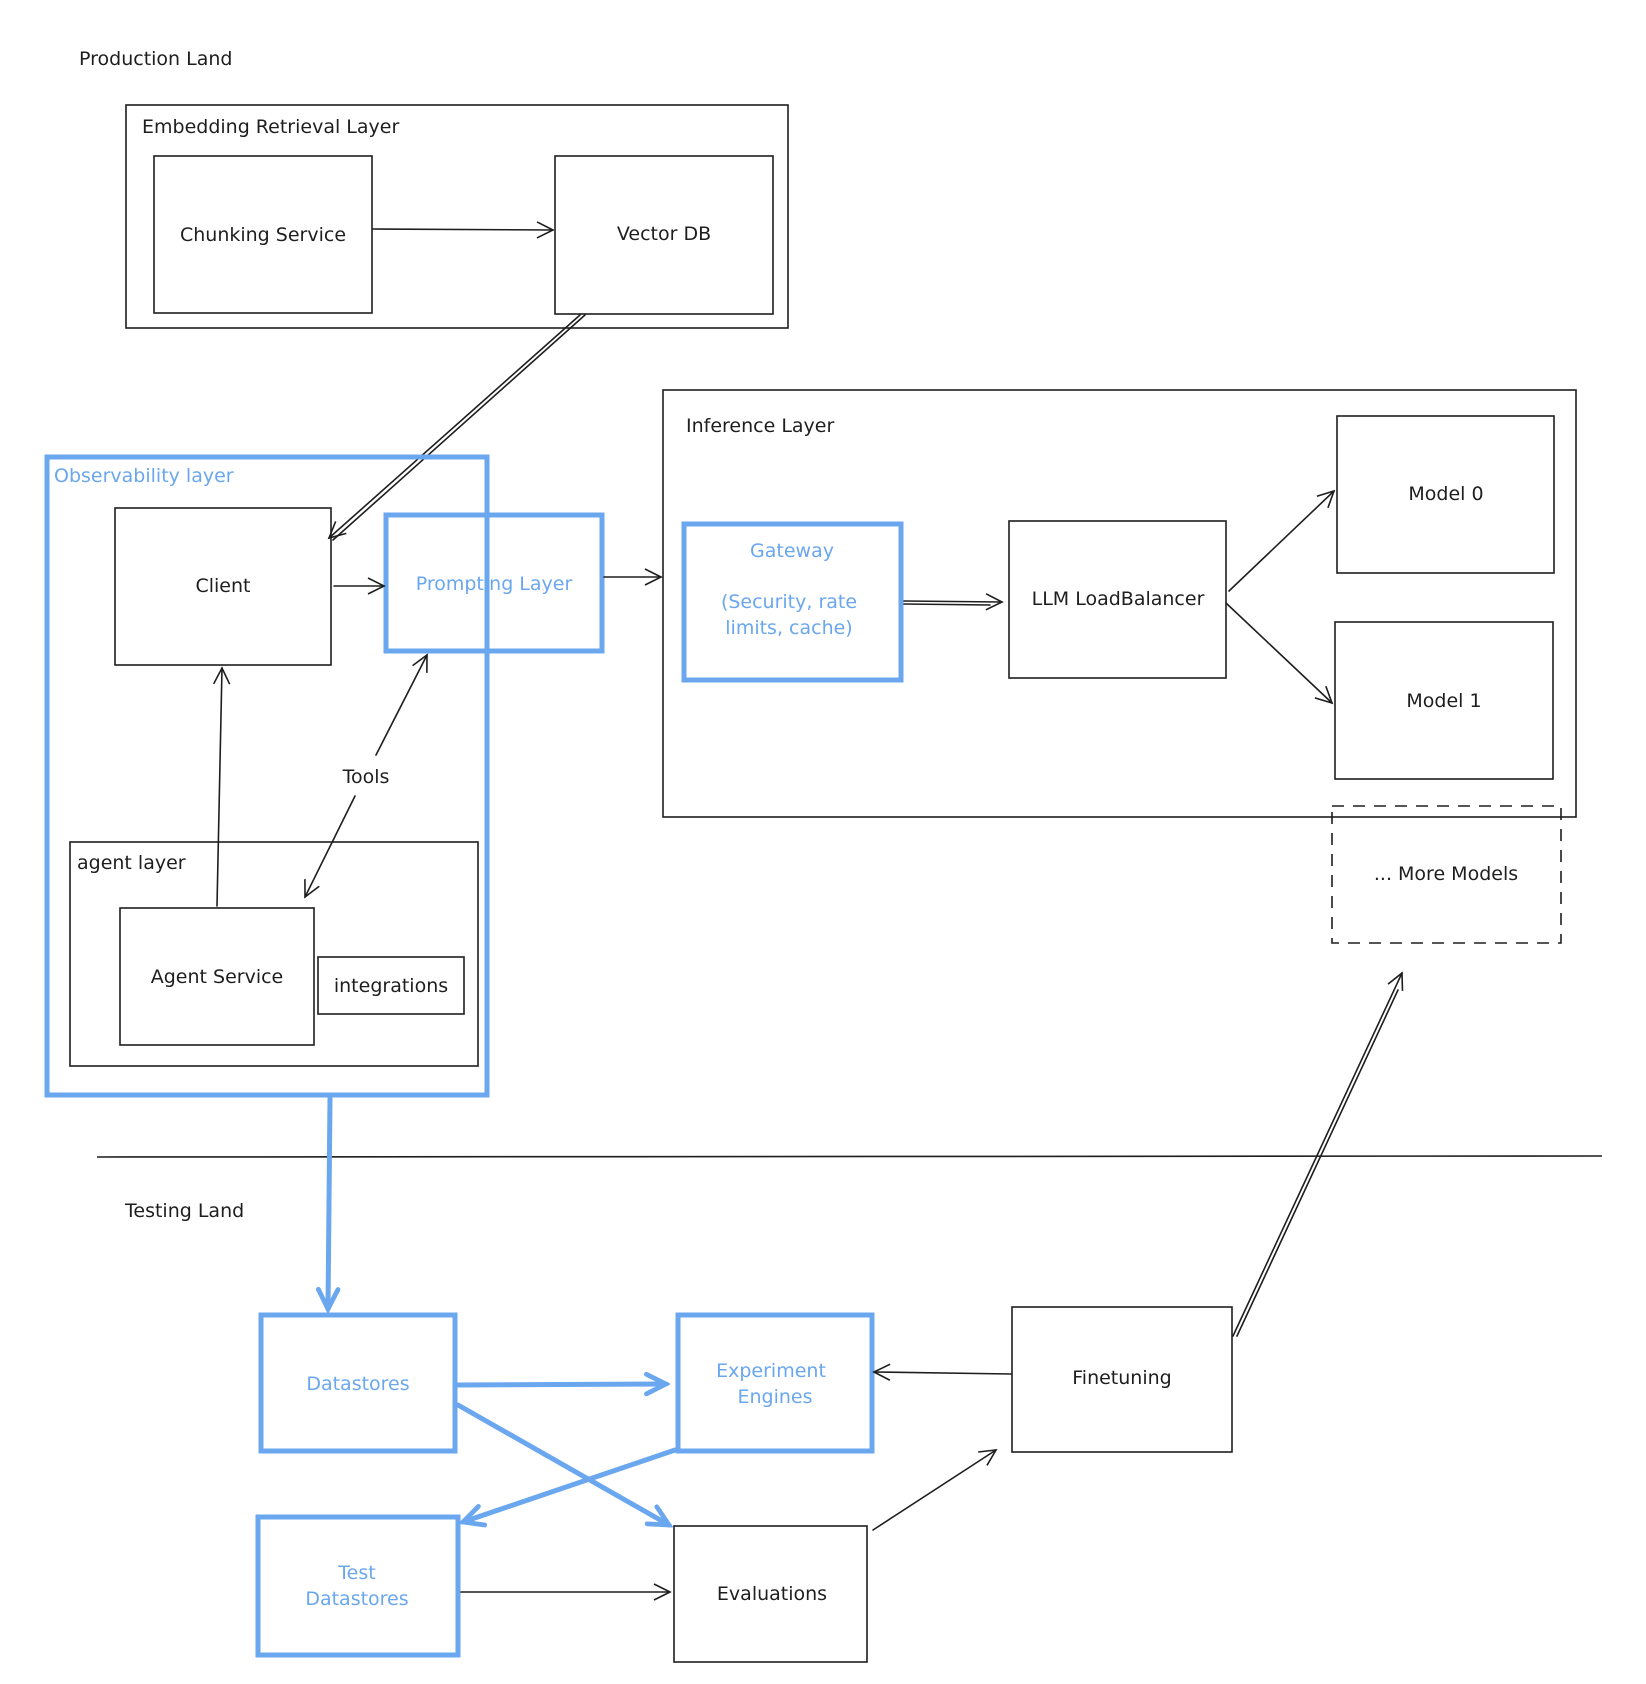 Image resolution: width=1646 pixels, height=1684 pixels. What do you see at coordinates (366, 777) in the screenshot?
I see `tools-edge-label: Tools` at bounding box center [366, 777].